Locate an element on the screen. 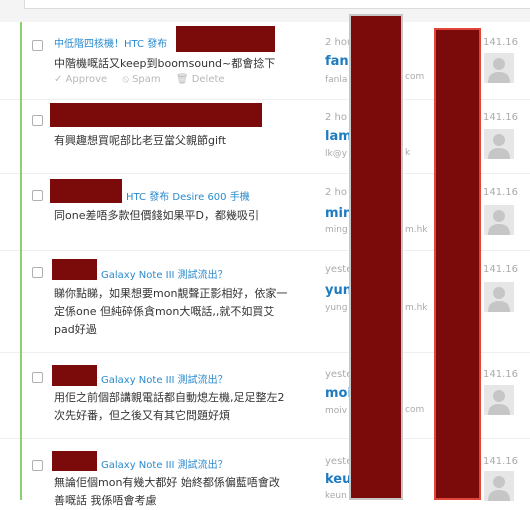 The image size is (530, 510). author-name-link: moi is located at coordinates (338, 393).